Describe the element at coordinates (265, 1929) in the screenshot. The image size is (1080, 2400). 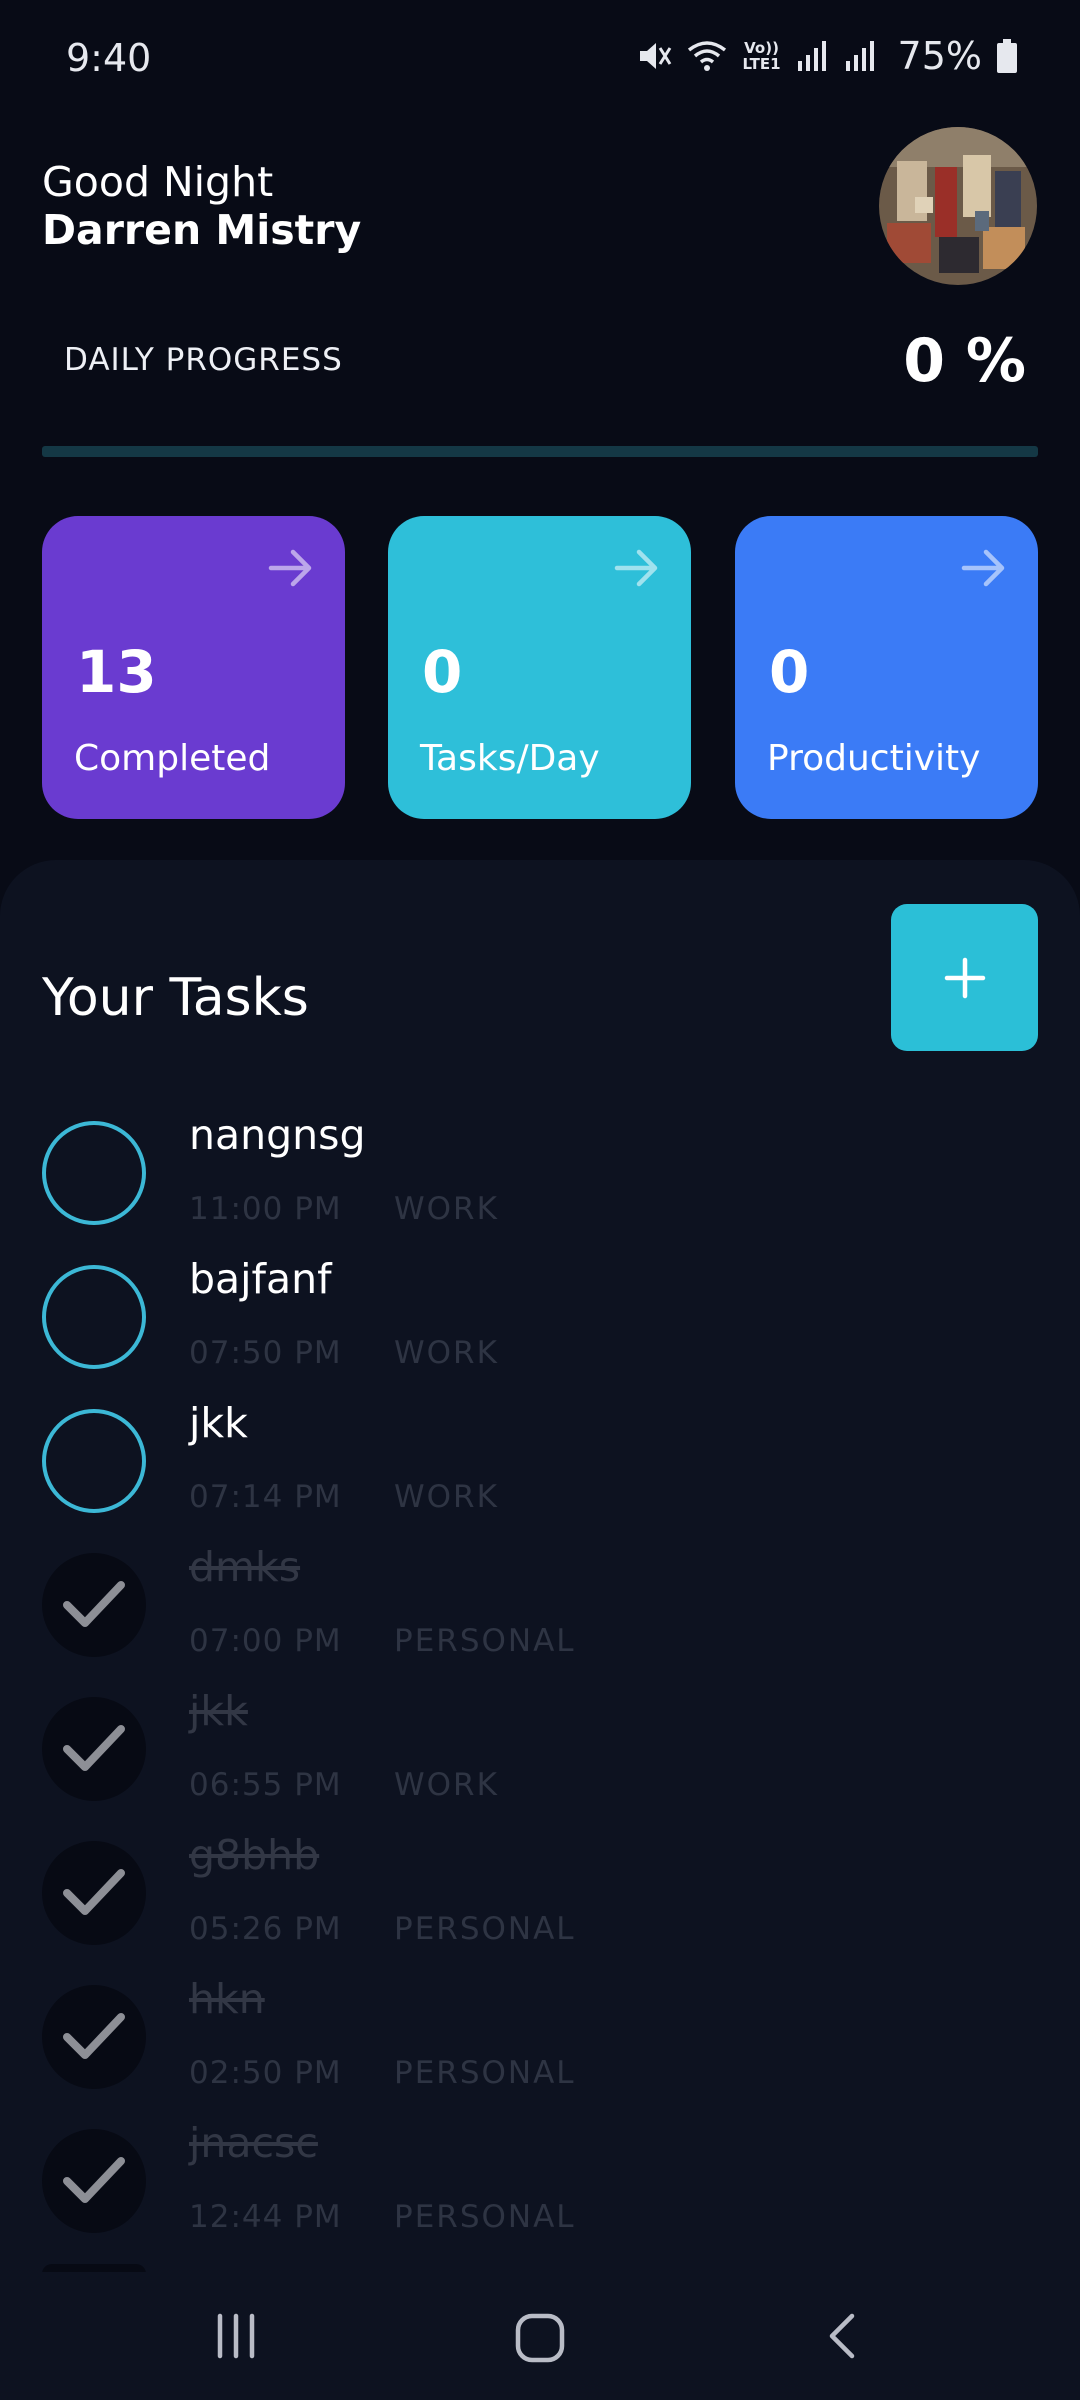
I see `task-time: 05:26 PM` at that location.